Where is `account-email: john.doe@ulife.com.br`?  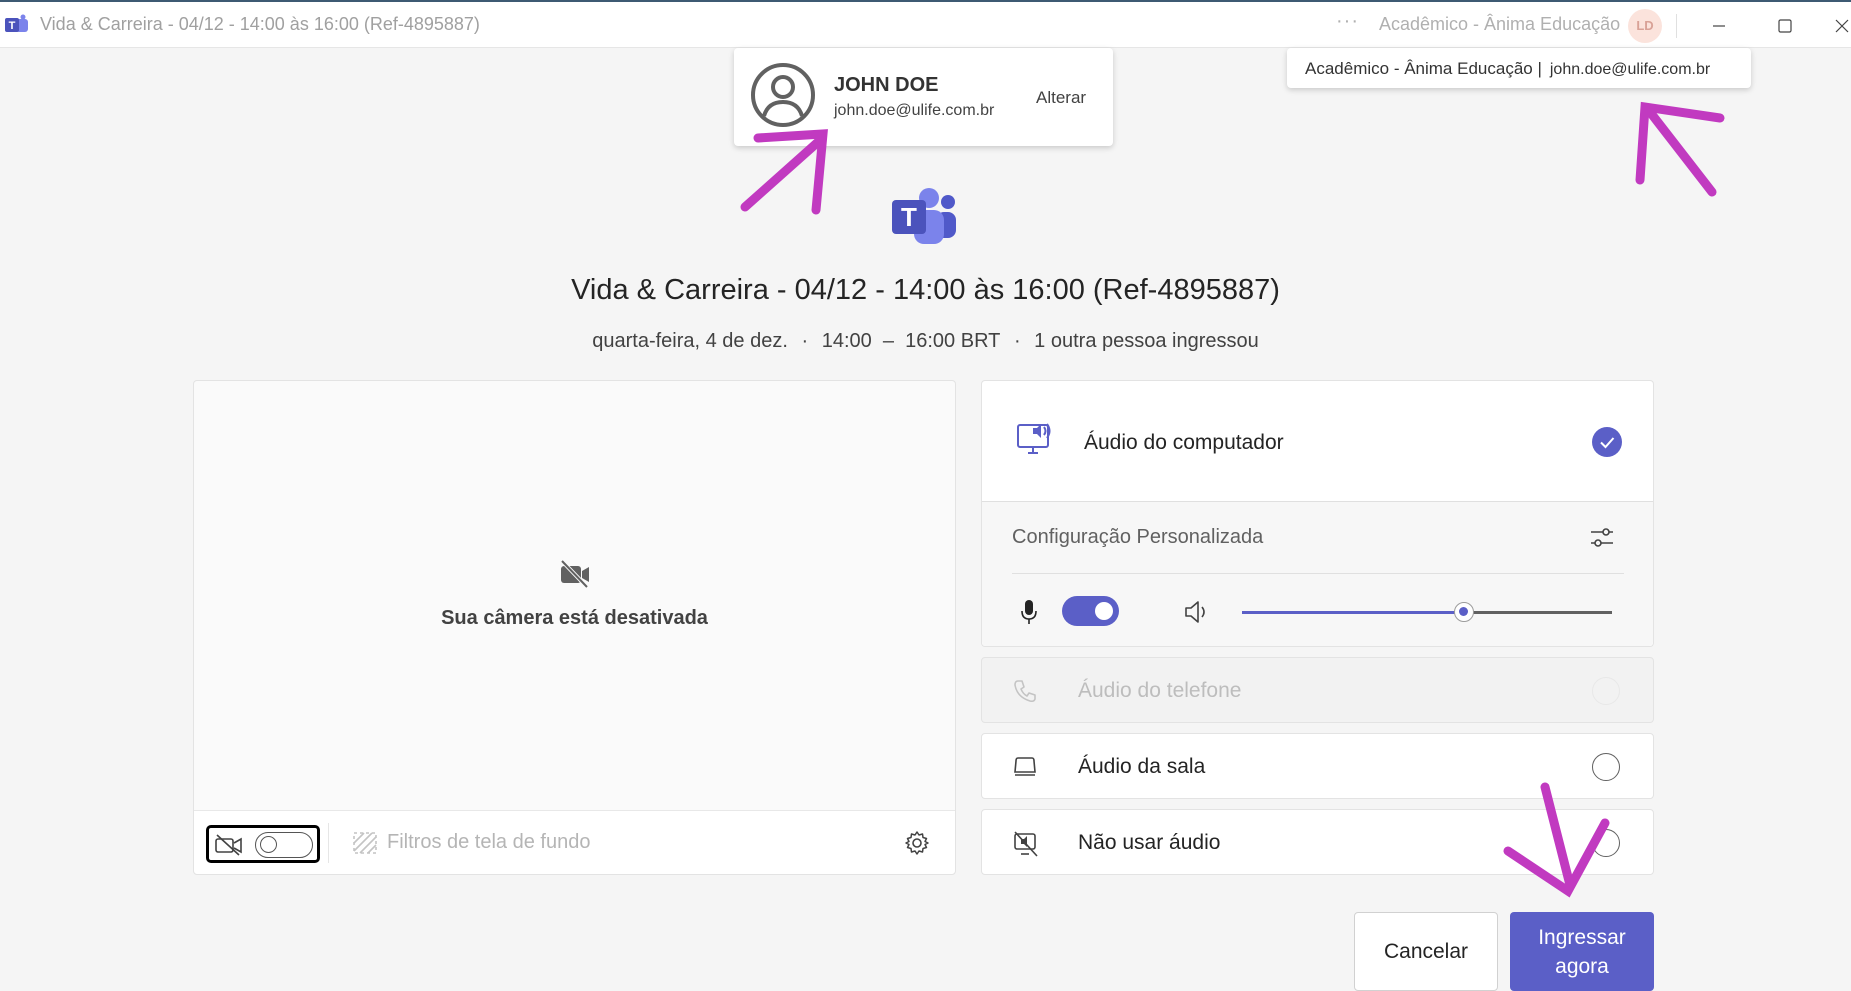 account-email: john.doe@ulife.com.br is located at coordinates (914, 110).